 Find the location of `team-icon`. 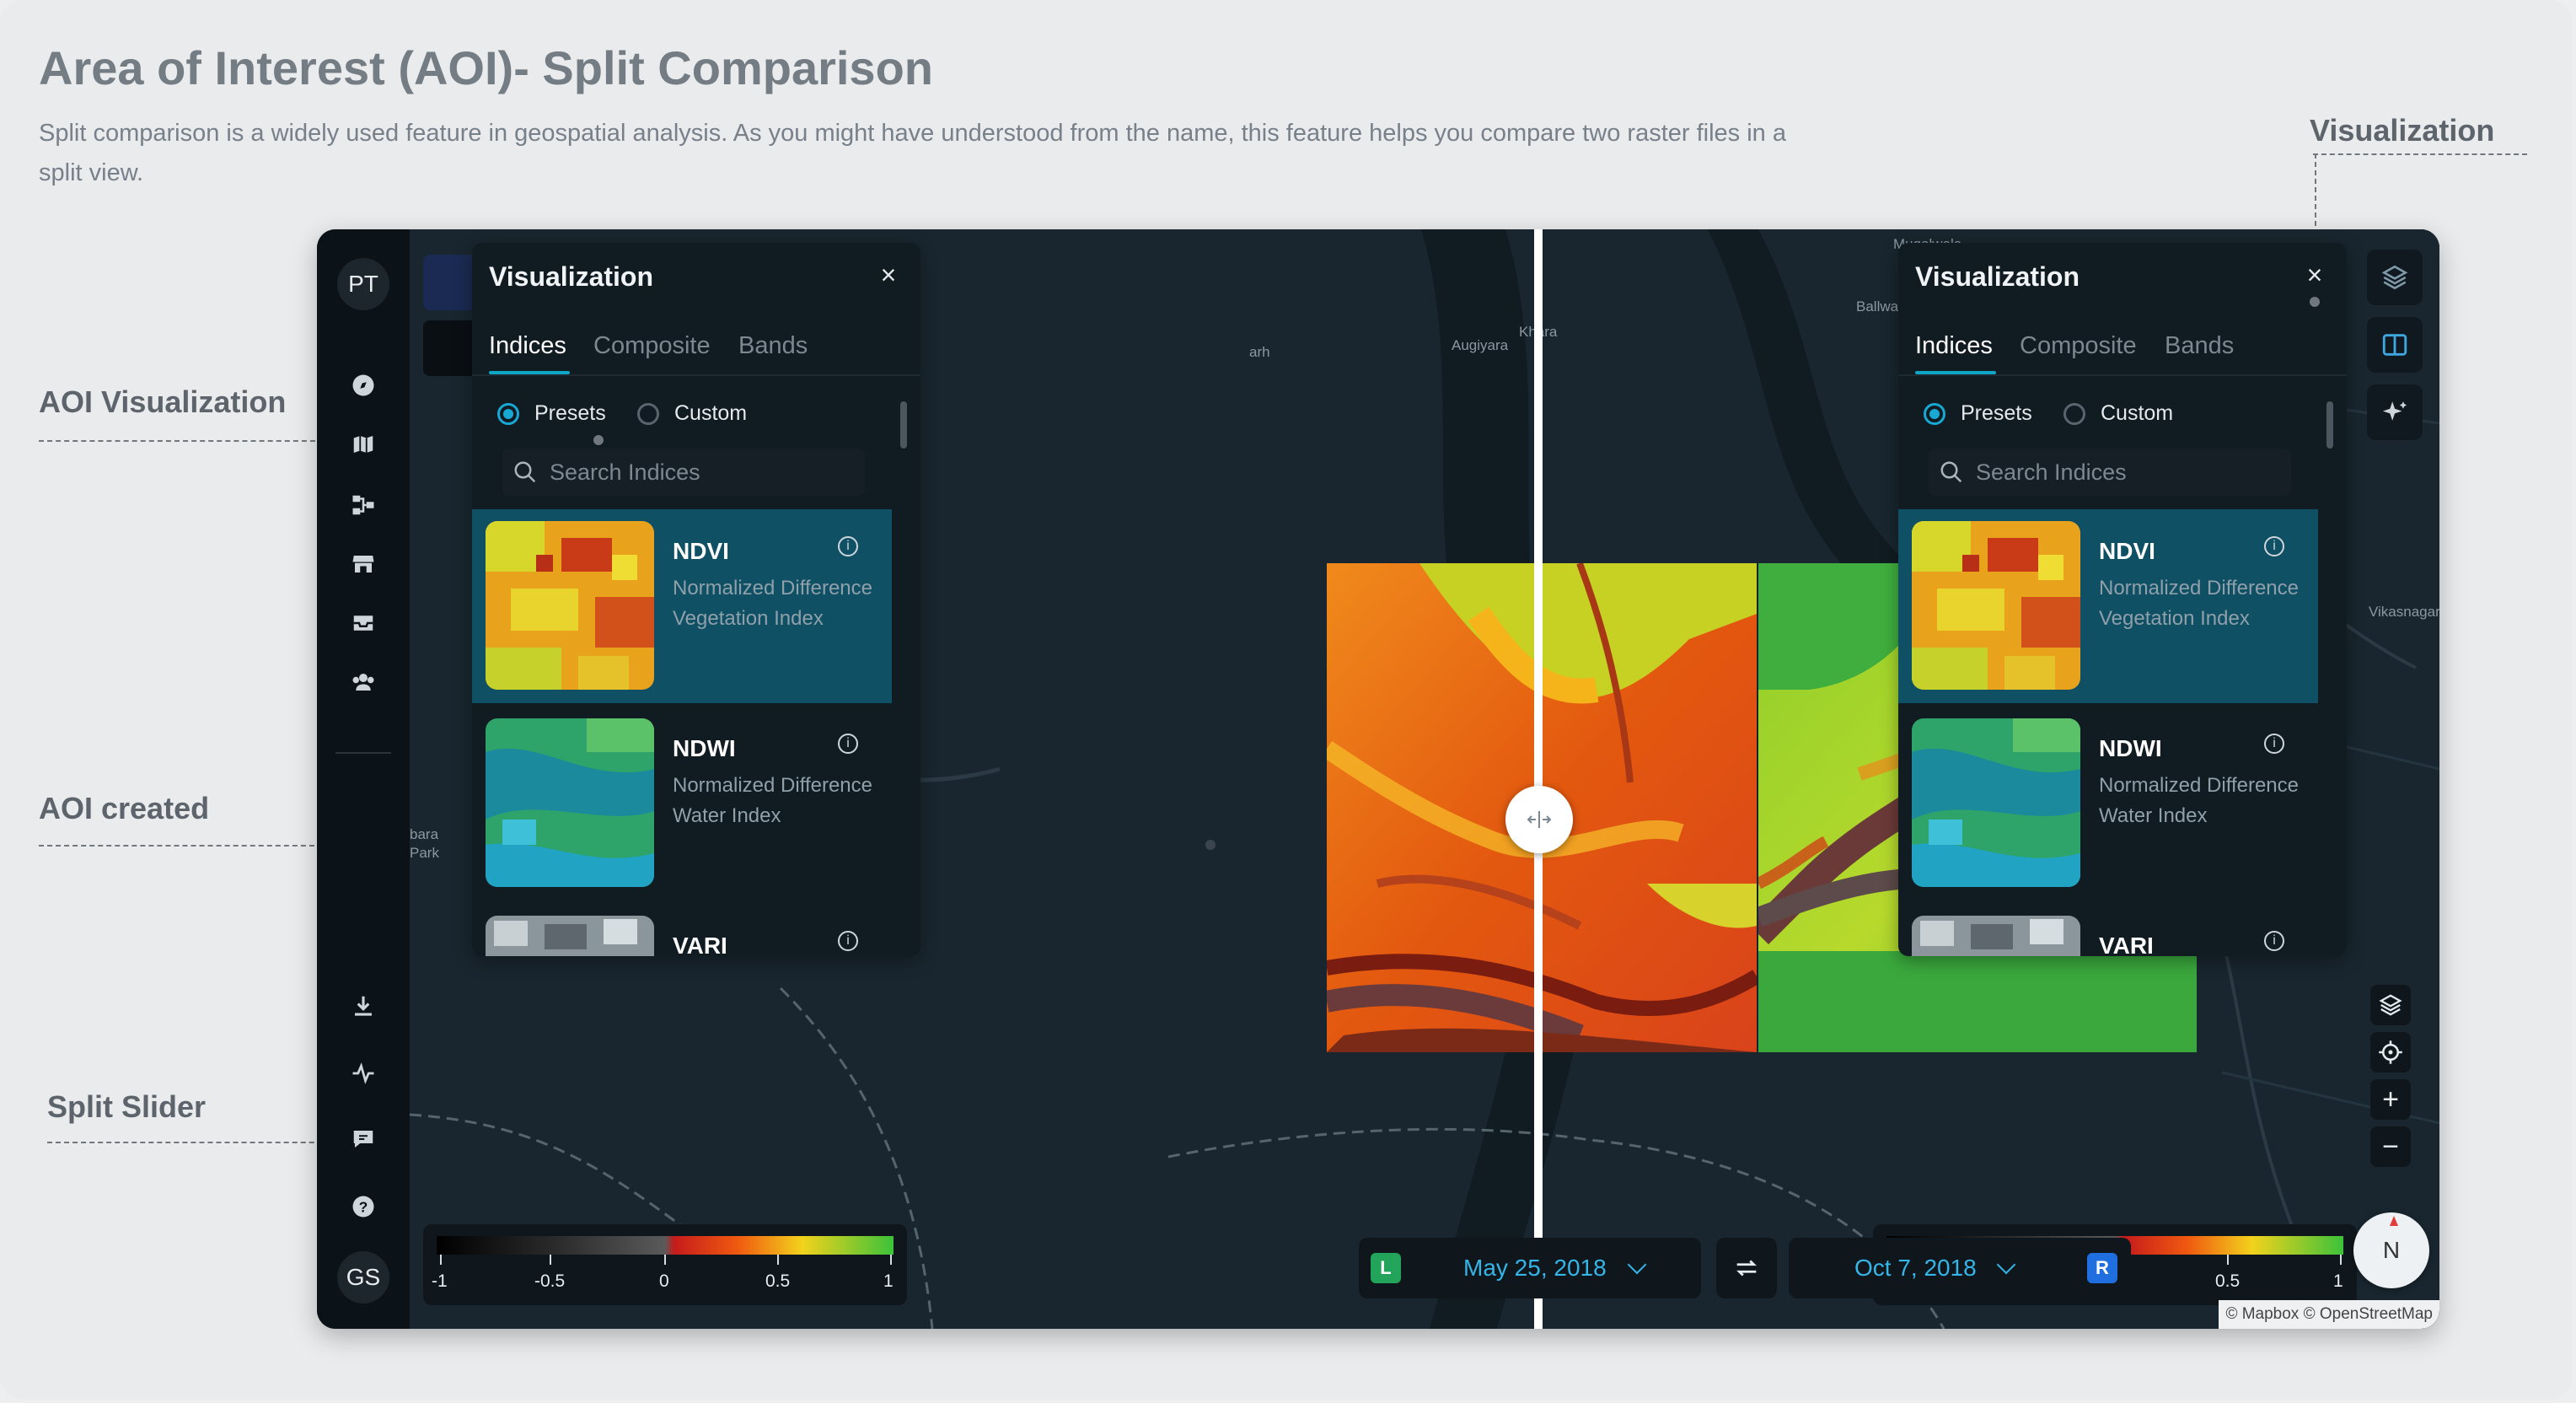

team-icon is located at coordinates (363, 682).